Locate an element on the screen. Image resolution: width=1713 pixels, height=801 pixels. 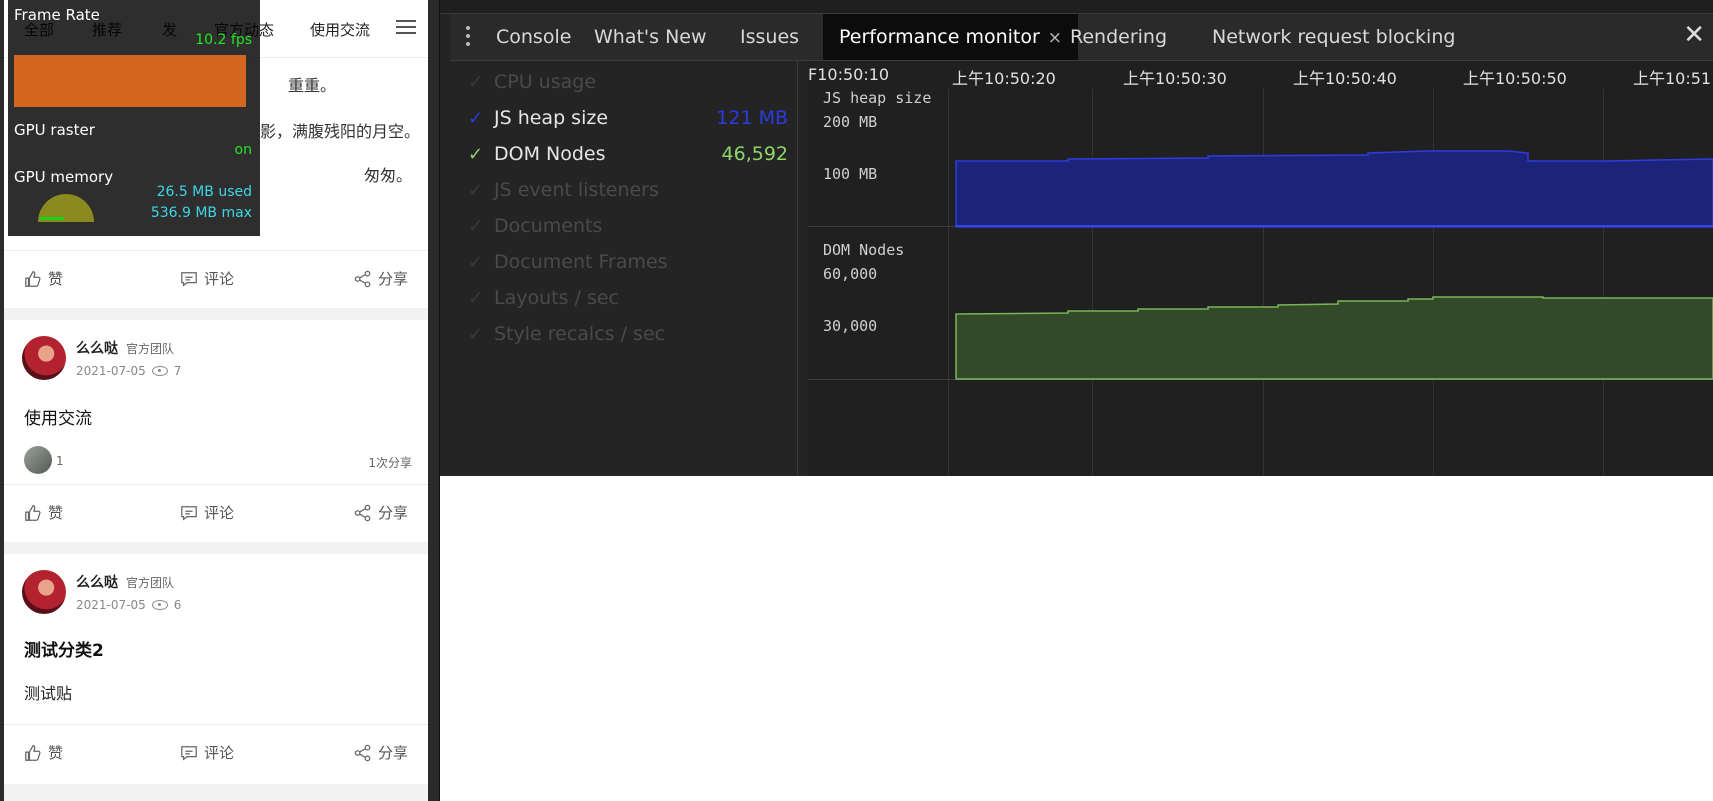
post-body: 测试贴 is located at coordinates (48, 693).